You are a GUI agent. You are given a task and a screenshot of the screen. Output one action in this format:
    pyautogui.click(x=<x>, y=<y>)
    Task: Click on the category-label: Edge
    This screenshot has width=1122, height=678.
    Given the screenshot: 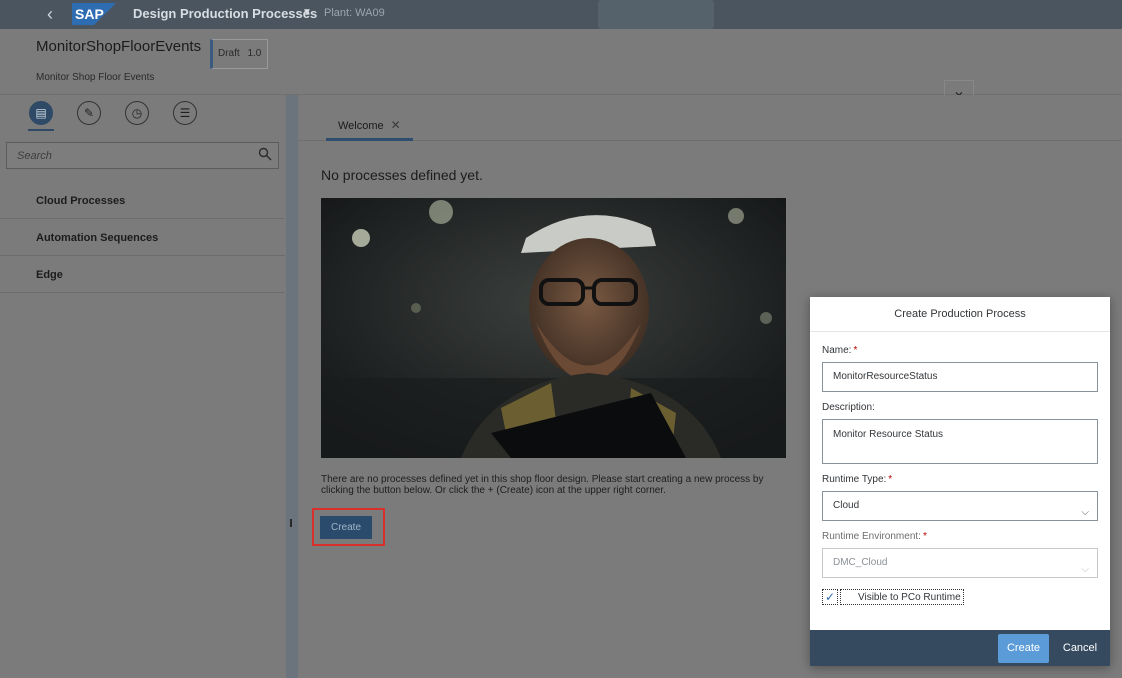 What is the action you would take?
    pyautogui.click(x=49, y=275)
    